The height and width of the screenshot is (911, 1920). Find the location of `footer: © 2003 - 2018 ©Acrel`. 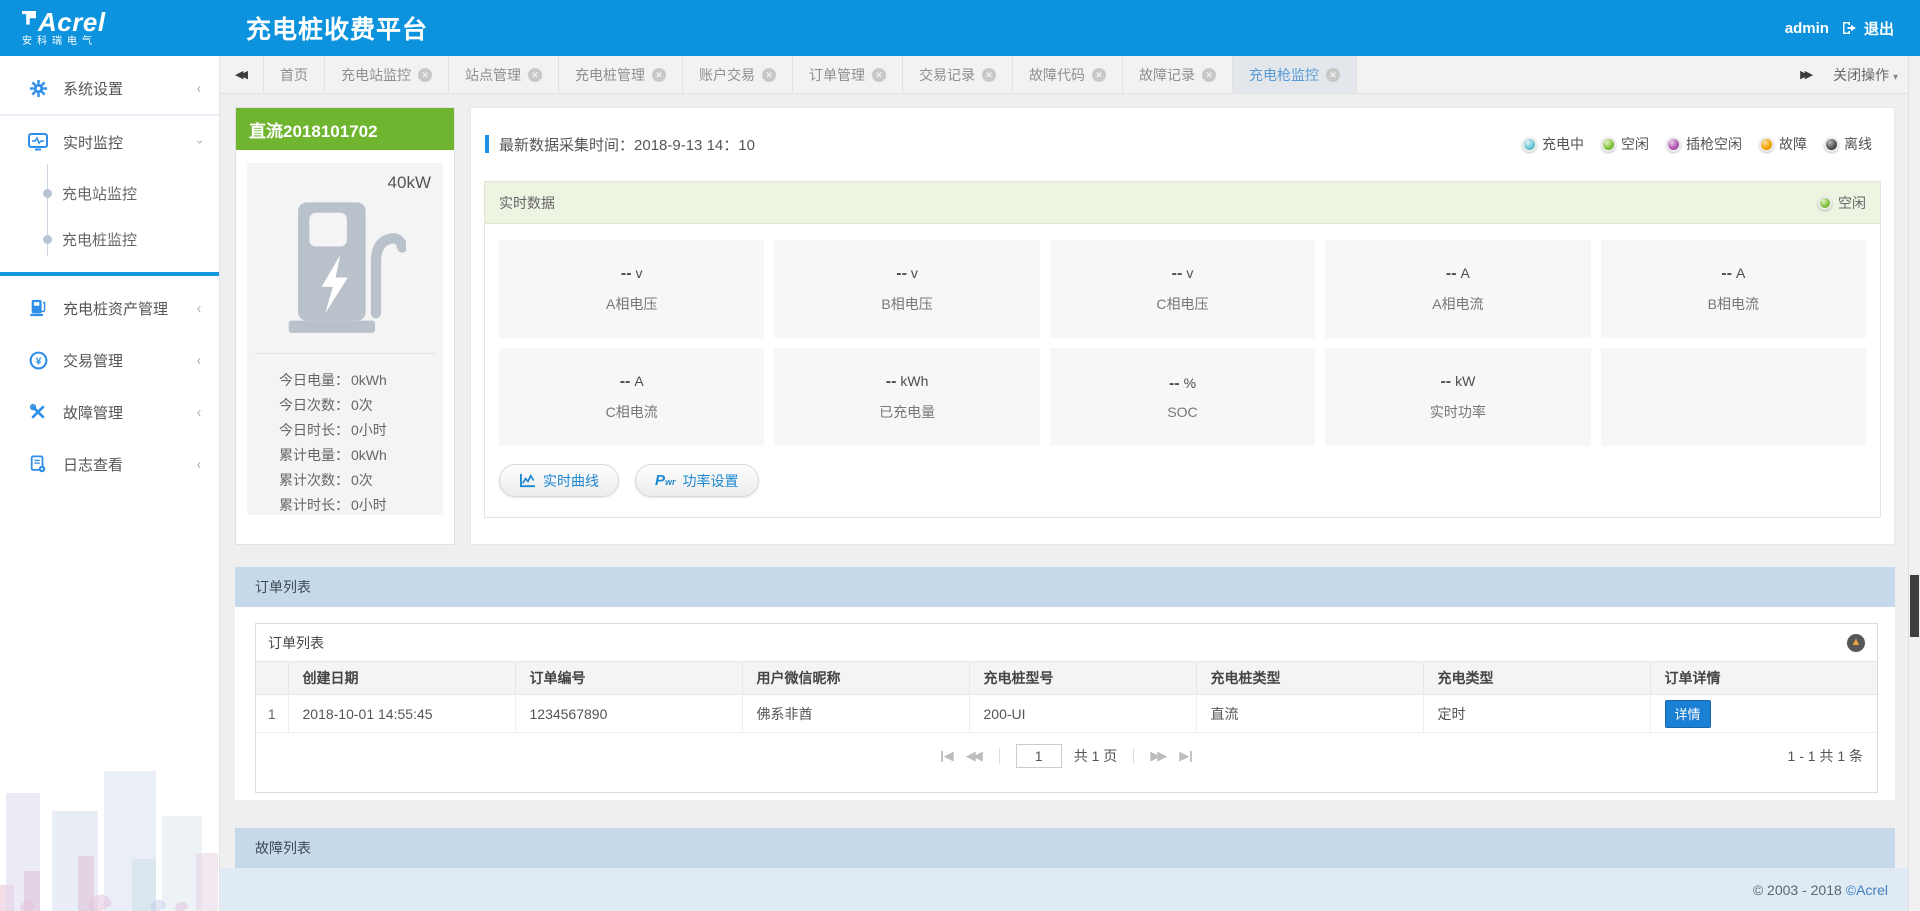

footer: © 2003 - 2018 ©Acrel is located at coordinates (1070, 889).